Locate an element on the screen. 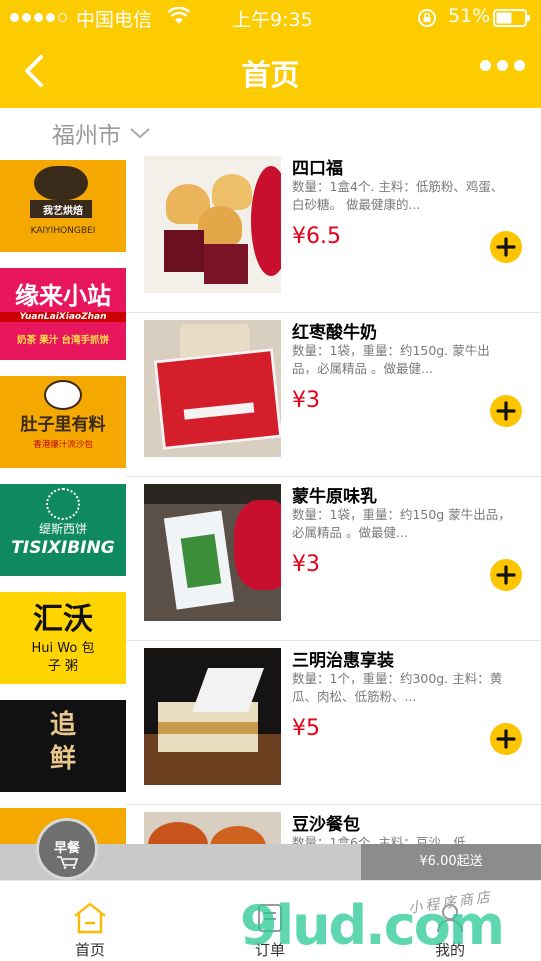  tab-home: 首页 is located at coordinates (90, 921).